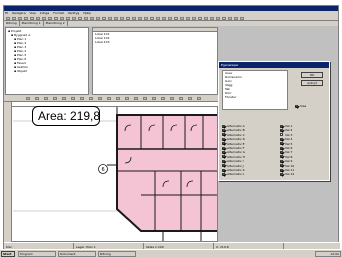 This screenshot has width=342, height=257. What do you see at coordinates (286, 144) in the screenshot?
I see `right-option-checkbox: Val 5` at bounding box center [286, 144].